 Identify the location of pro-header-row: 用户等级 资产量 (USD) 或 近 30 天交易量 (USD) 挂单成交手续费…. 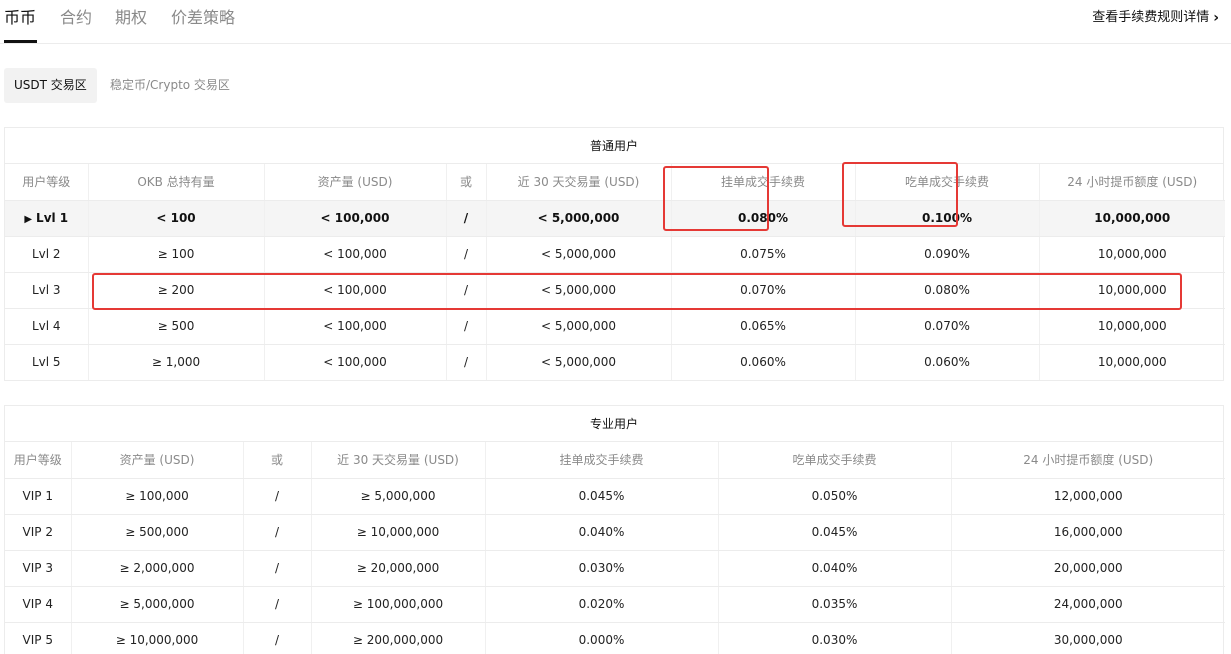
(615, 460).